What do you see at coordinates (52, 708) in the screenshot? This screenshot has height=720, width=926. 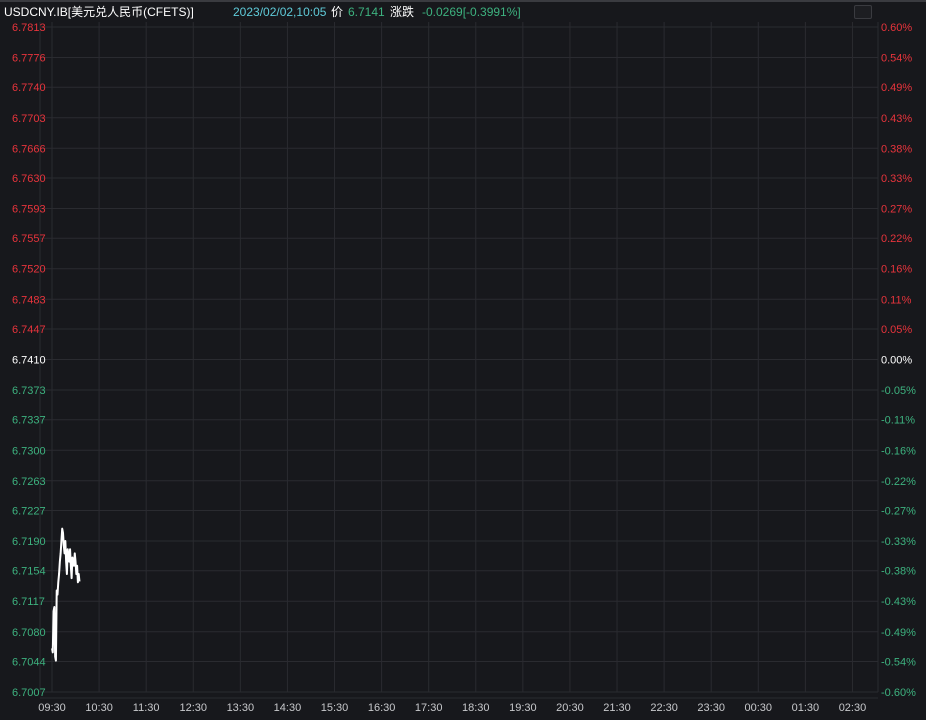 I see `time-tick-label: 09:30` at bounding box center [52, 708].